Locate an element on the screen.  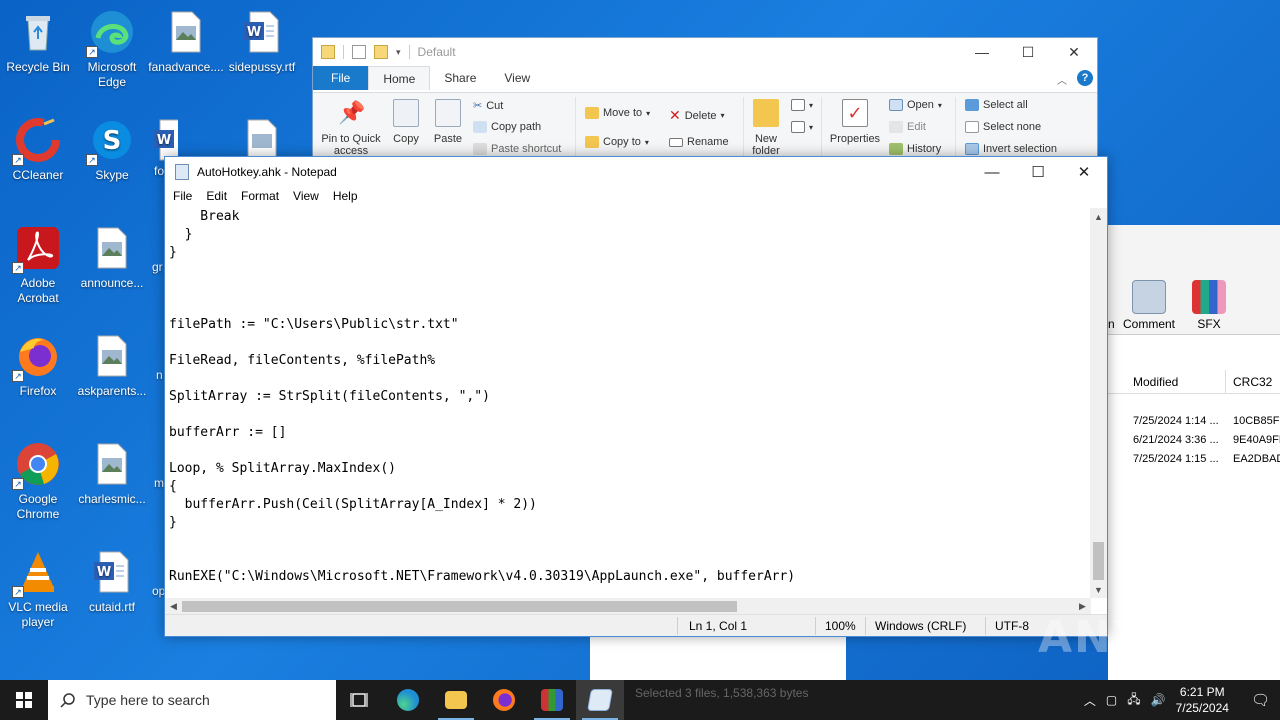
chrome-icon: ↗ is located at coordinates (37, 465).